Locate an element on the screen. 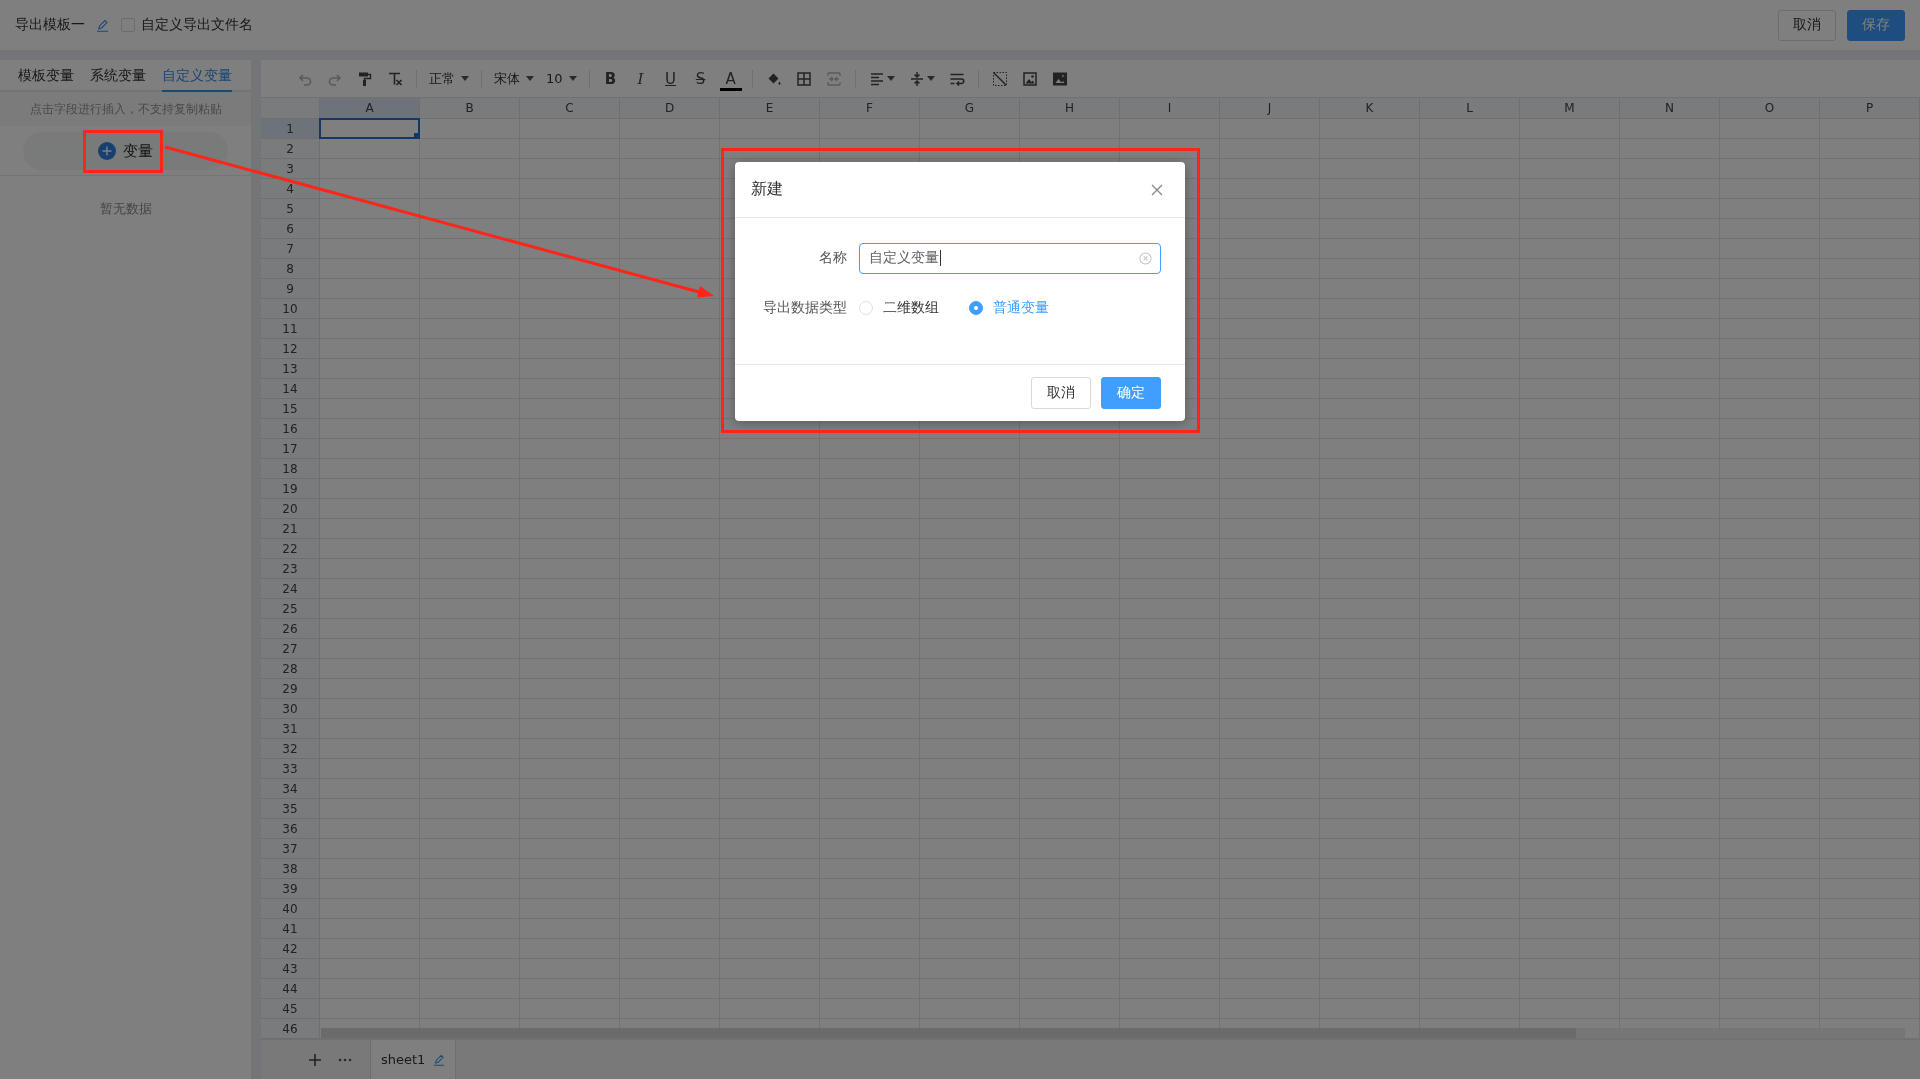 Image resolution: width=1920 pixels, height=1079 pixels. font-family-dropdown: 宋体 is located at coordinates (514, 78).